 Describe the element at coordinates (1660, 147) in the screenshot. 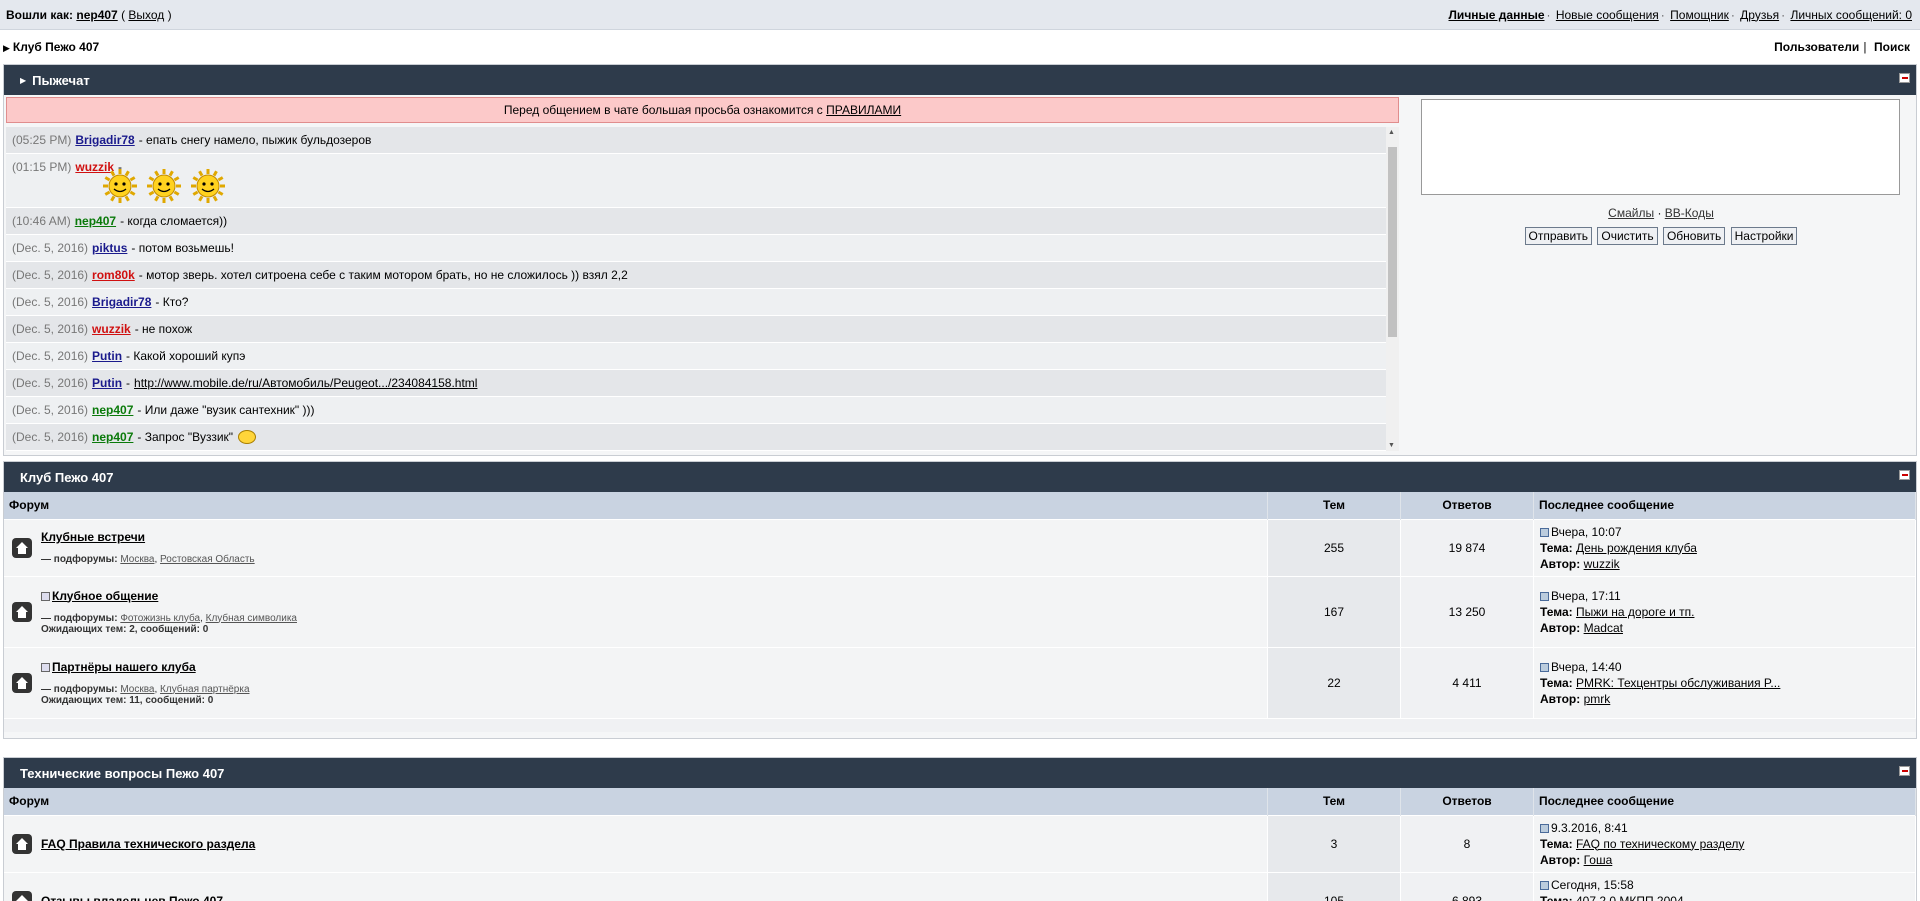

I see `chat-message-input` at that location.